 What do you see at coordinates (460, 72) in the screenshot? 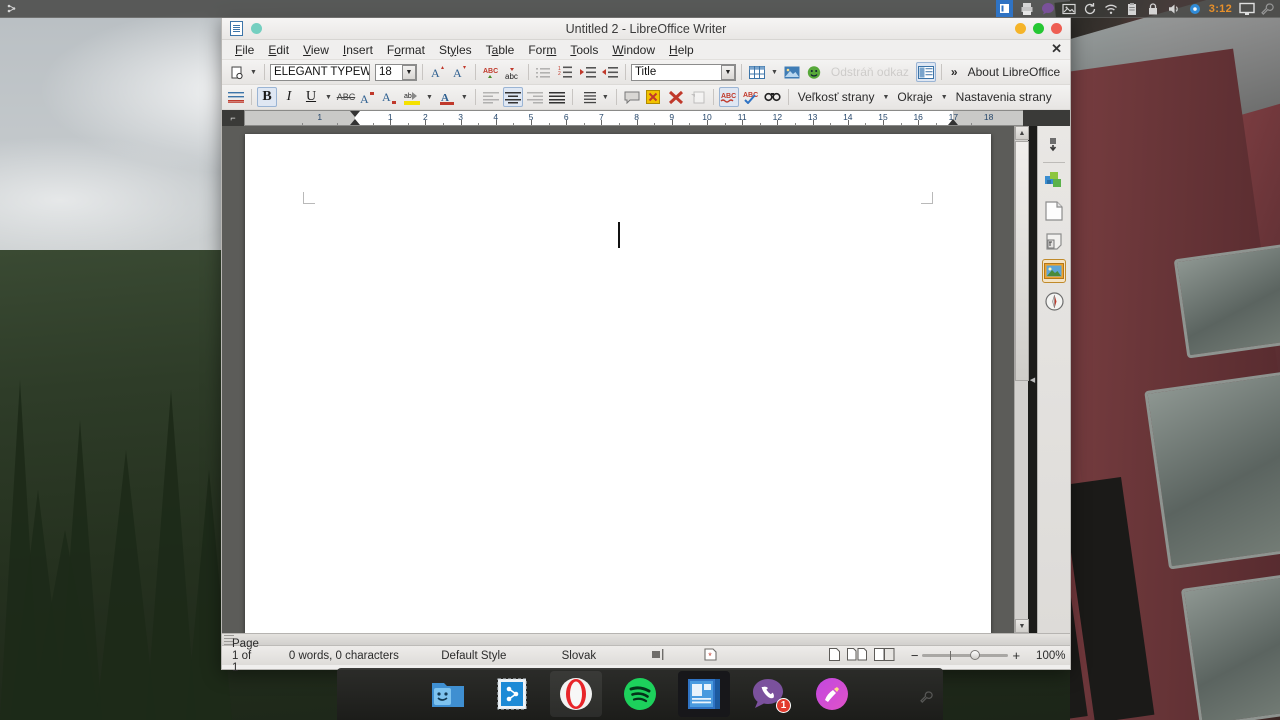
I see `decrease-font-size-icon: A` at bounding box center [460, 72].